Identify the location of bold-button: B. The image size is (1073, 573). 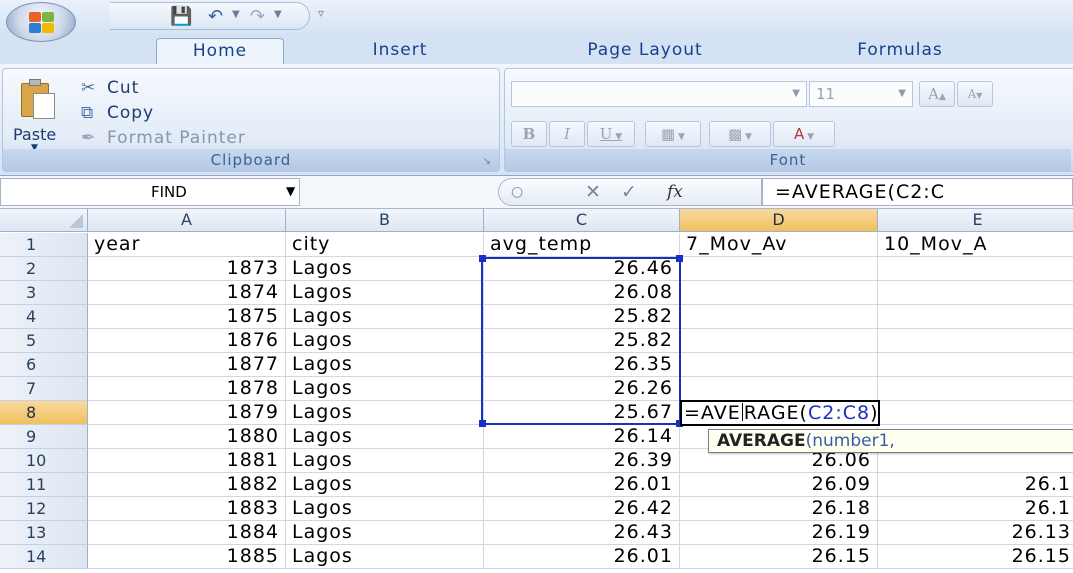
(529, 134).